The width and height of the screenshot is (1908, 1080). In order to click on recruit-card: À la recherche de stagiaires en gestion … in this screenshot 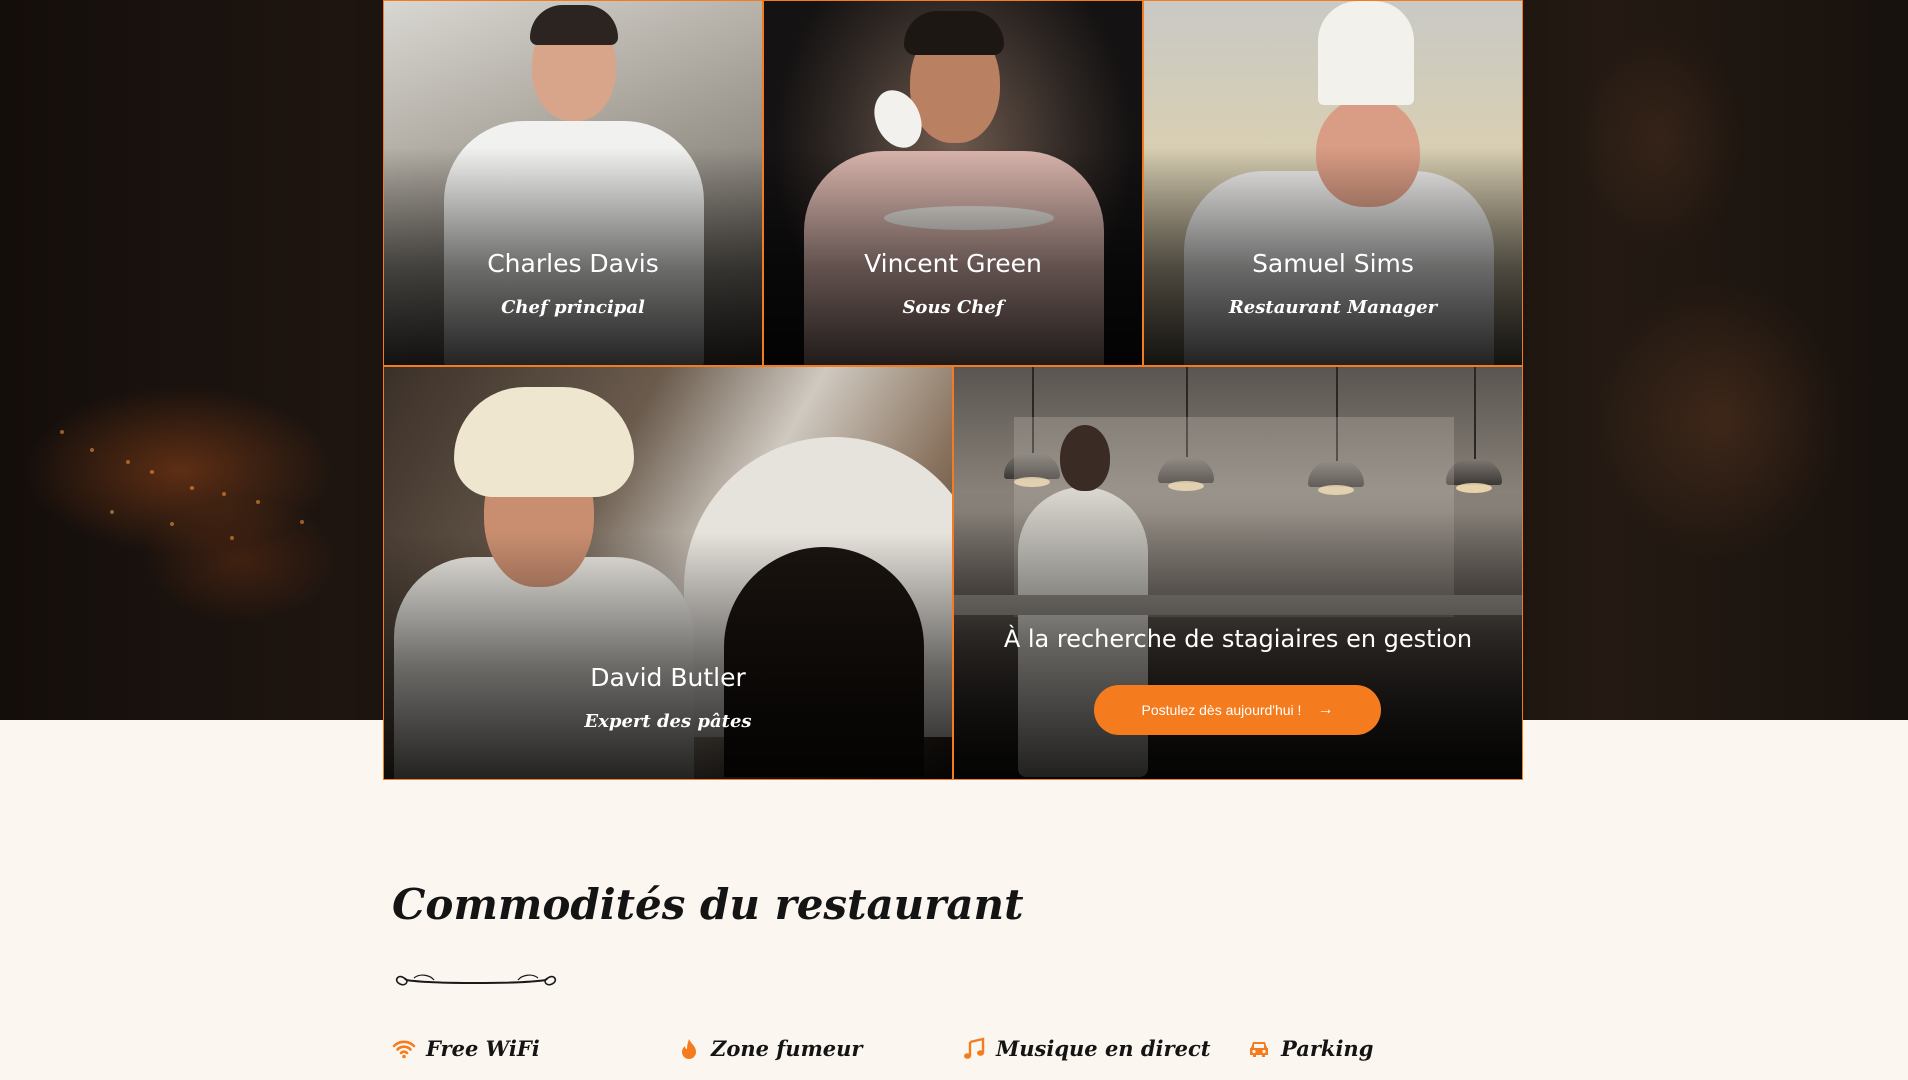, I will do `click(1238, 573)`.